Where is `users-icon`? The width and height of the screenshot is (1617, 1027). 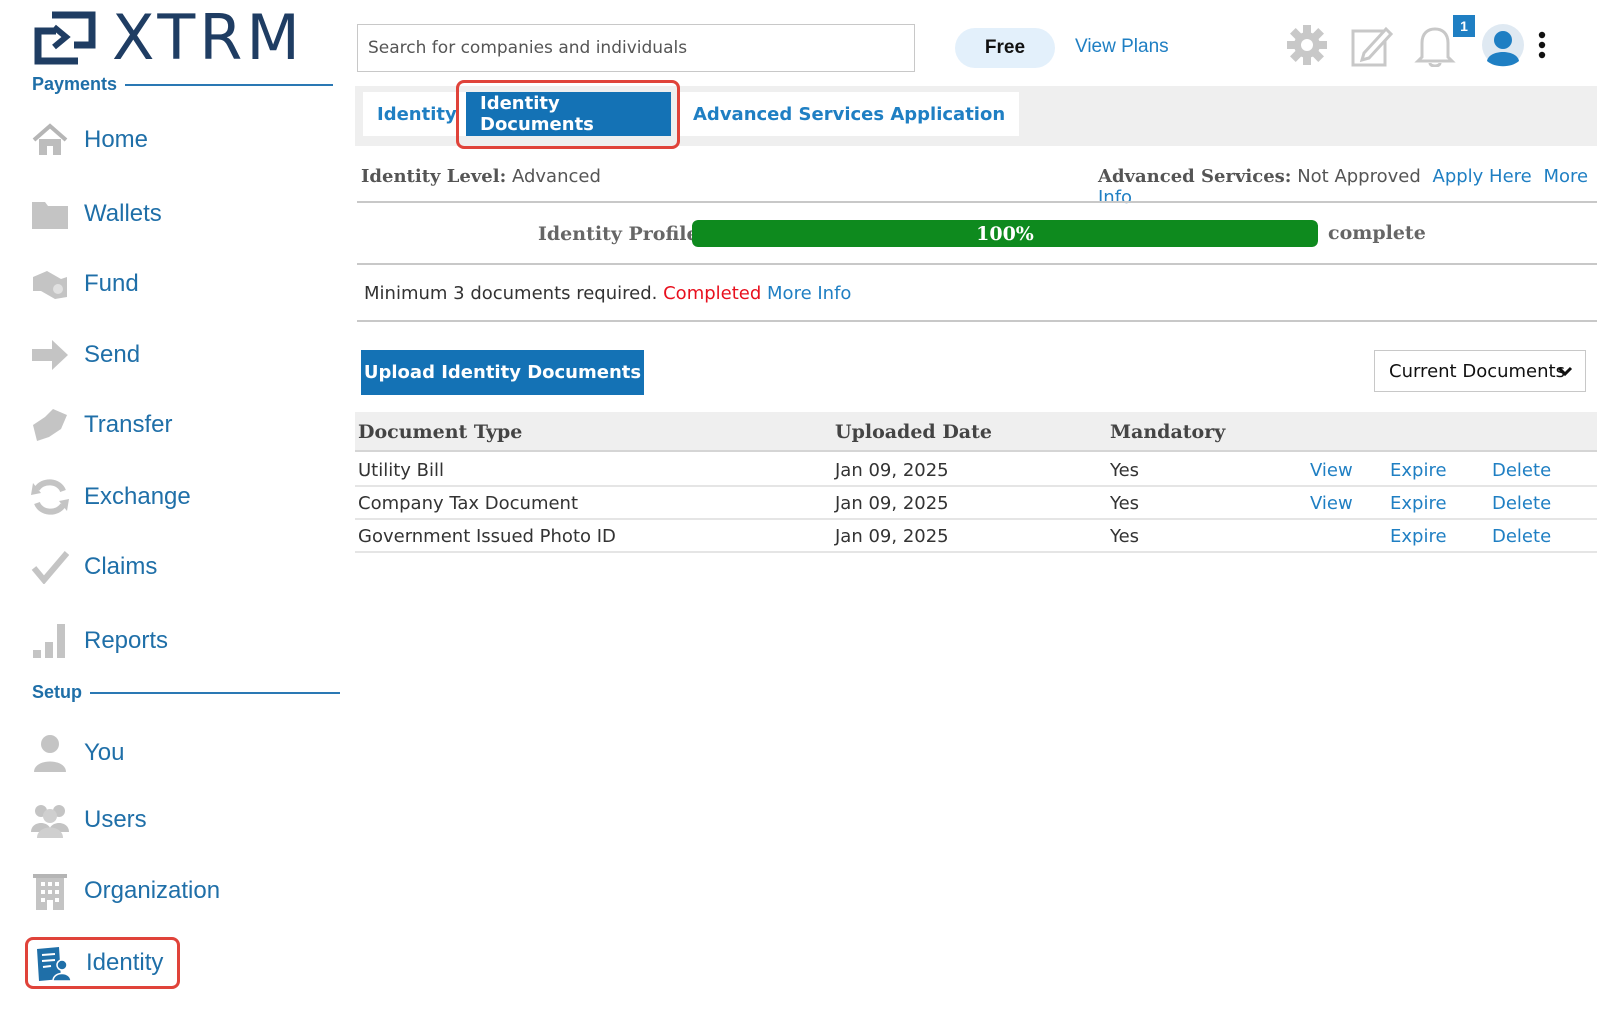
users-icon is located at coordinates (50, 820).